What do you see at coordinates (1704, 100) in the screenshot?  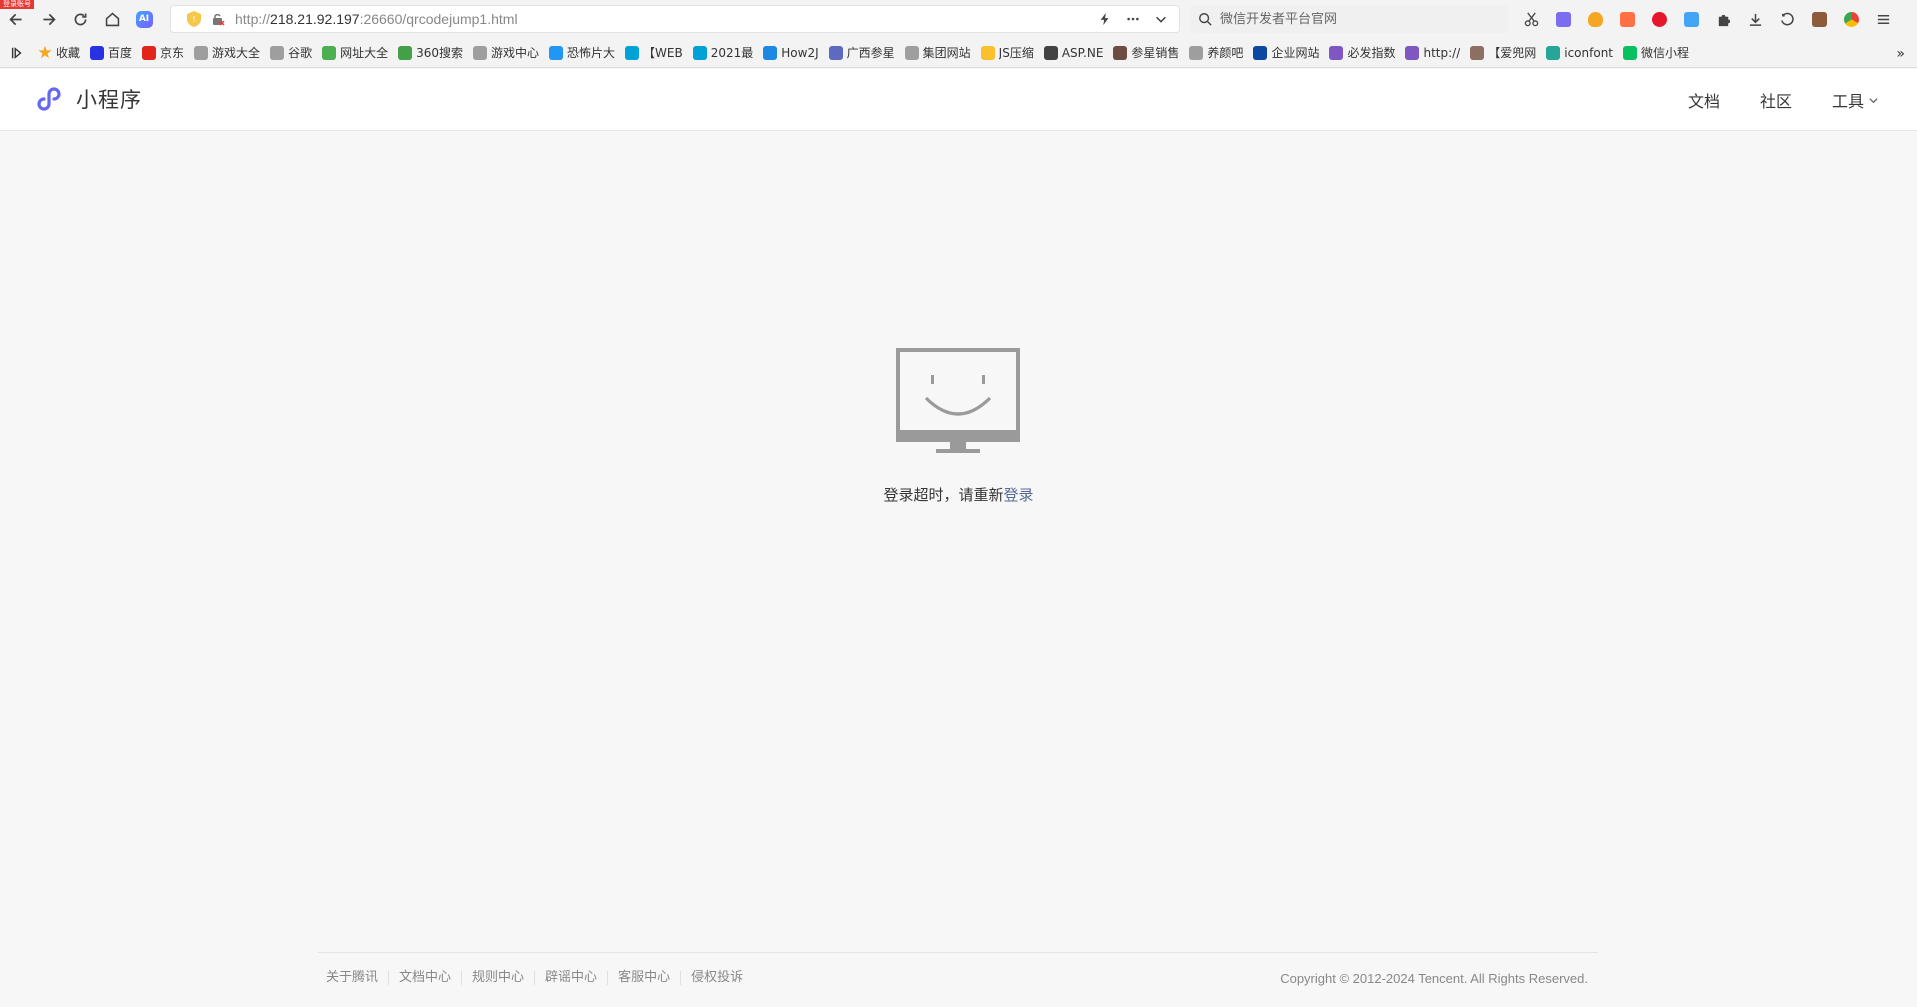 I see `nav-docs: 文档` at bounding box center [1704, 100].